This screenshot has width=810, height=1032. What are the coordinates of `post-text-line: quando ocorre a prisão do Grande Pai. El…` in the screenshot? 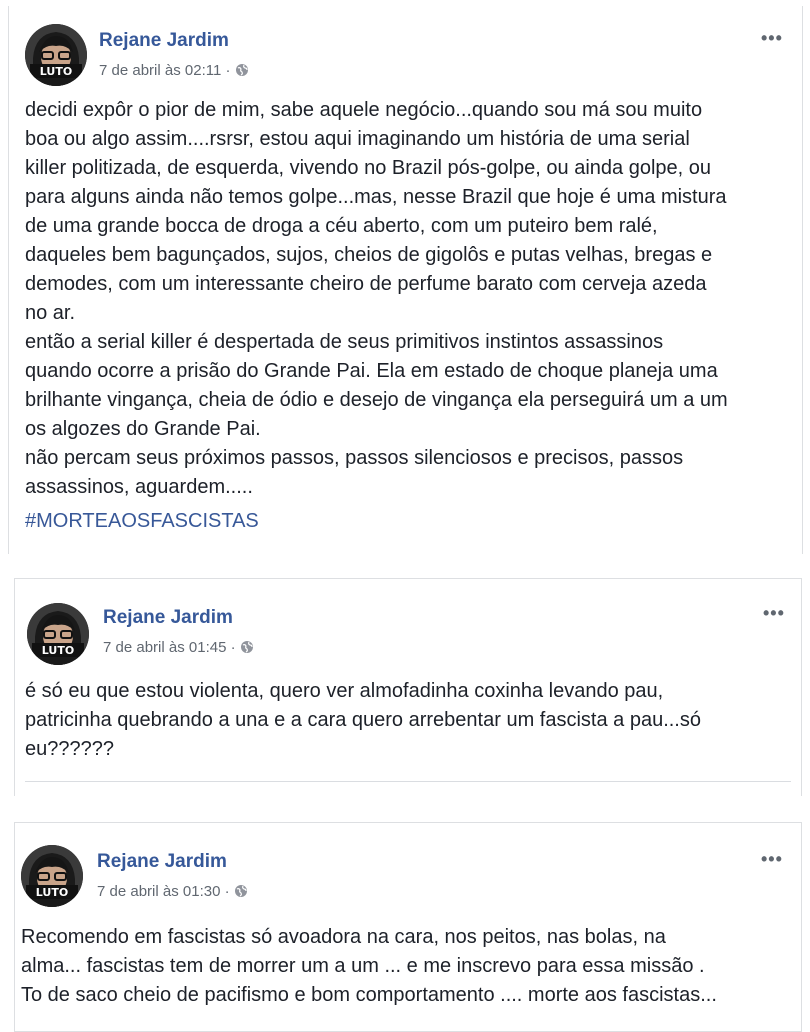 It's located at (371, 371).